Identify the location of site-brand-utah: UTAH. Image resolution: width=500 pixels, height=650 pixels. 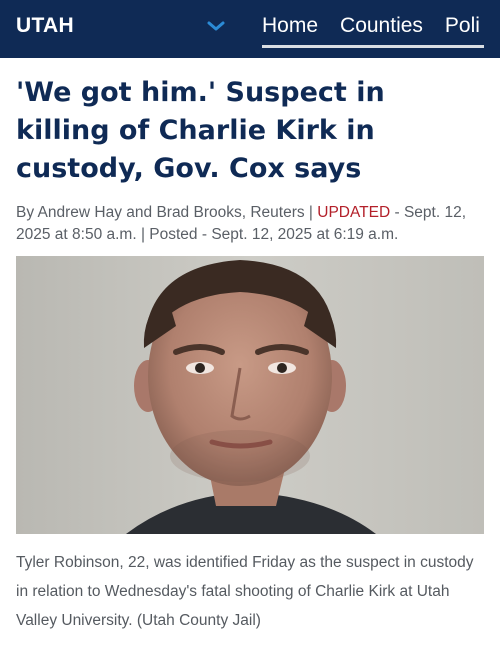
(45, 26).